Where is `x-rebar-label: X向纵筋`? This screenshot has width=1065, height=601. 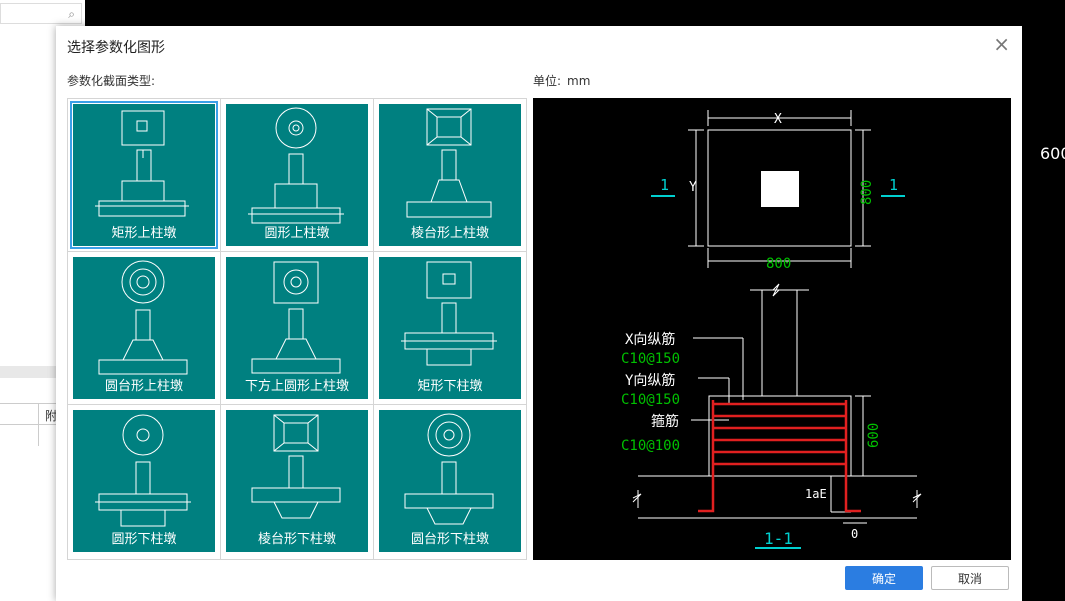
x-rebar-label: X向纵筋 is located at coordinates (650, 339).